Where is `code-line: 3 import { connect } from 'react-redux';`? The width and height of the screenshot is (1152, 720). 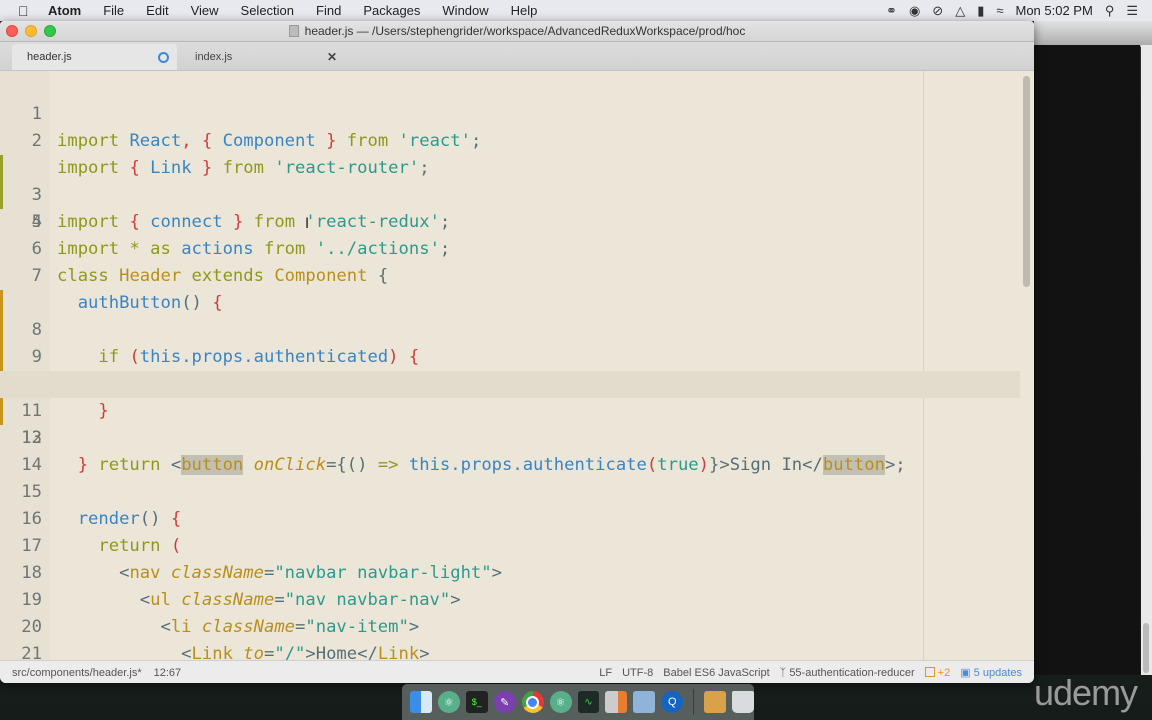 code-line: 3 import { connect } from 'react-redux'; is located at coordinates (510, 180).